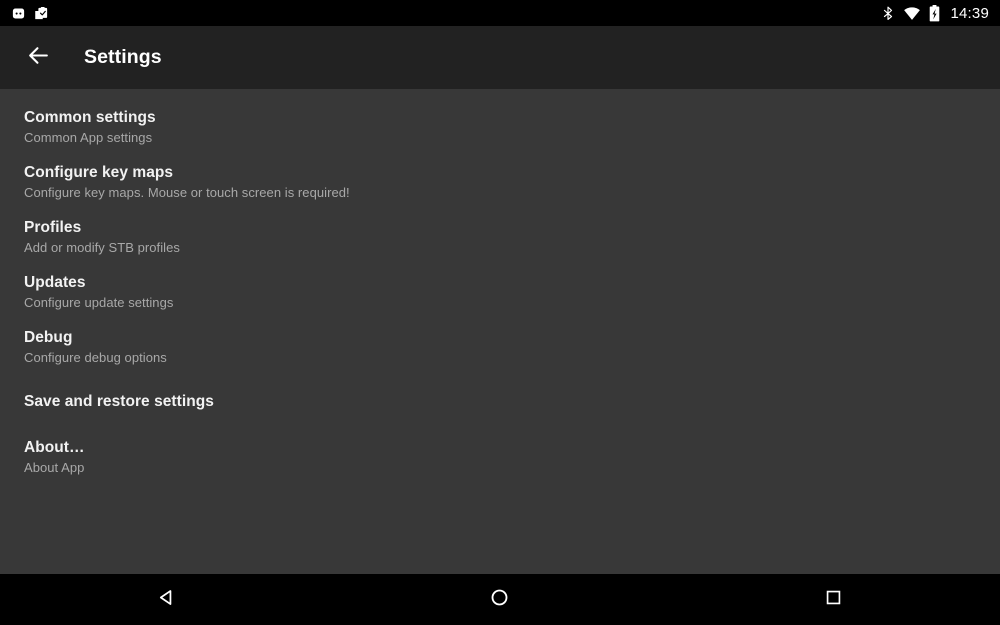  Describe the element at coordinates (41, 13) in the screenshot. I see `clipboard-check-icon` at that location.